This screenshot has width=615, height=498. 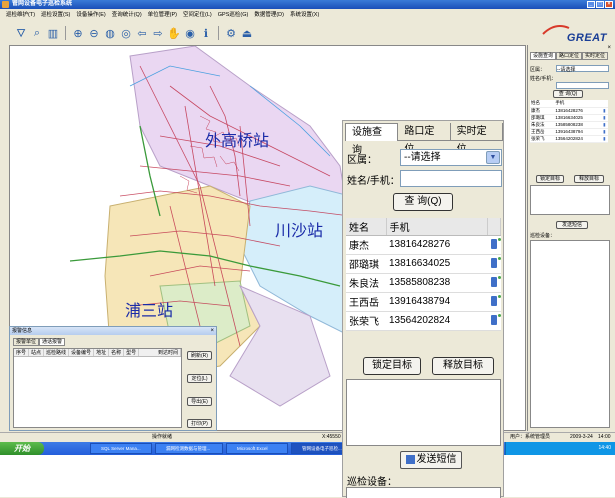 What do you see at coordinates (423, 492) in the screenshot?
I see `zoom-device-listbox` at bounding box center [423, 492].